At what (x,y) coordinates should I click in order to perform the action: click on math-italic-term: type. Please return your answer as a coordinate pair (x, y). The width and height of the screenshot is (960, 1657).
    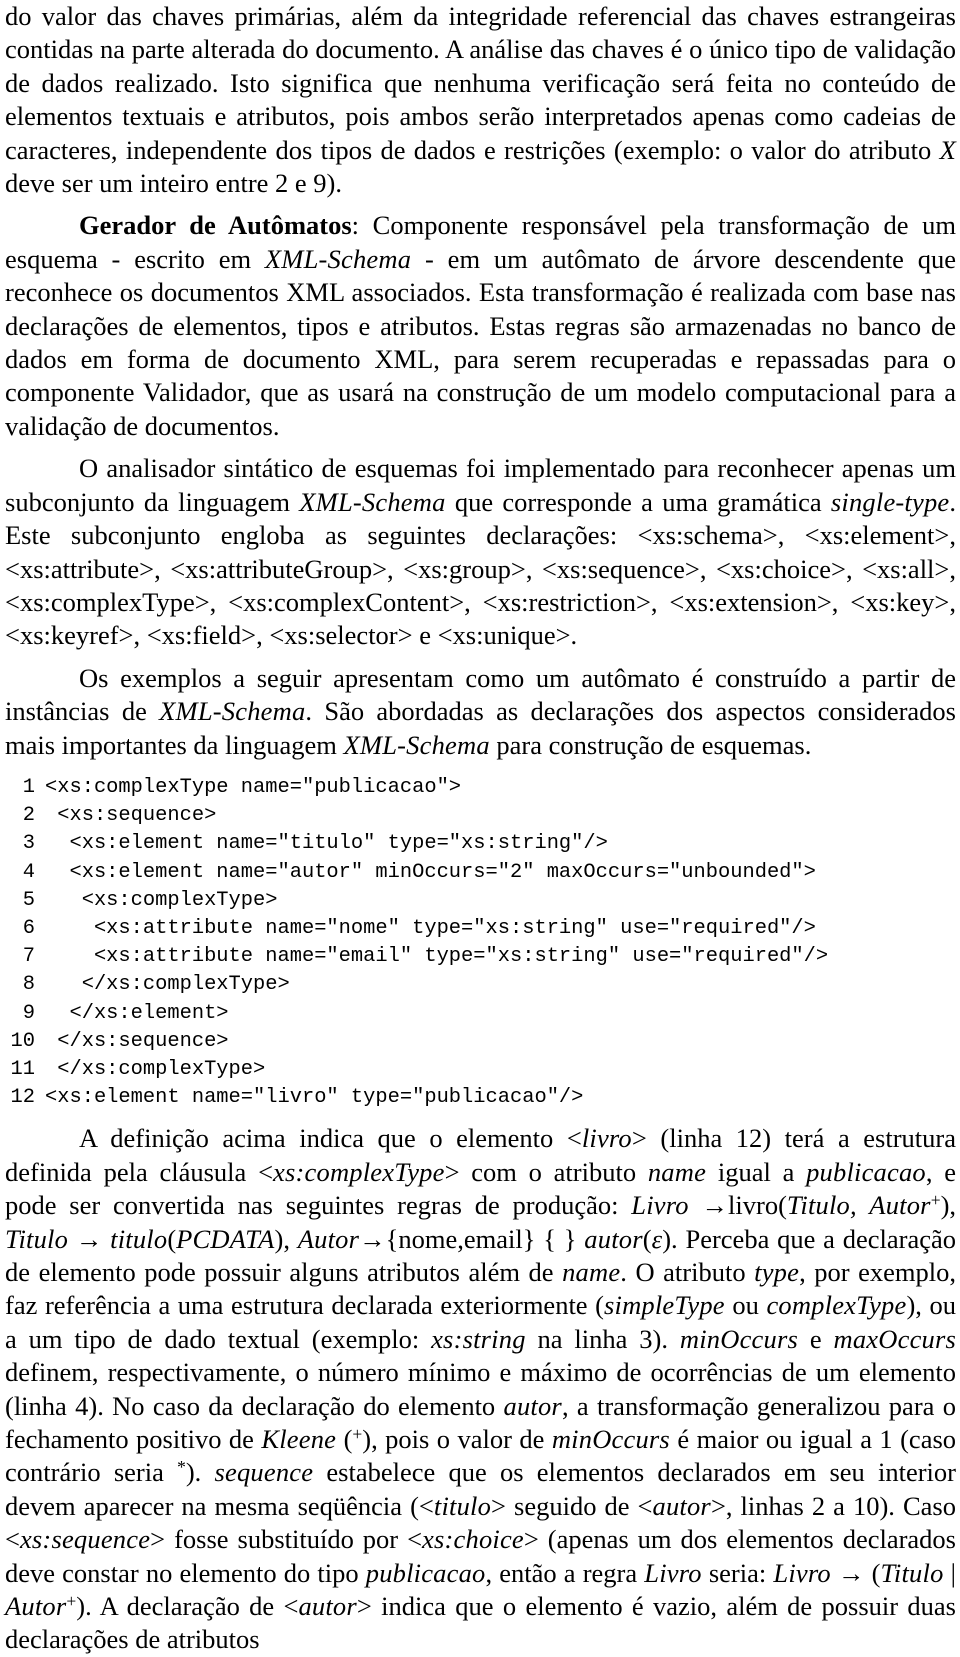
    Looking at the image, I should click on (777, 1272).